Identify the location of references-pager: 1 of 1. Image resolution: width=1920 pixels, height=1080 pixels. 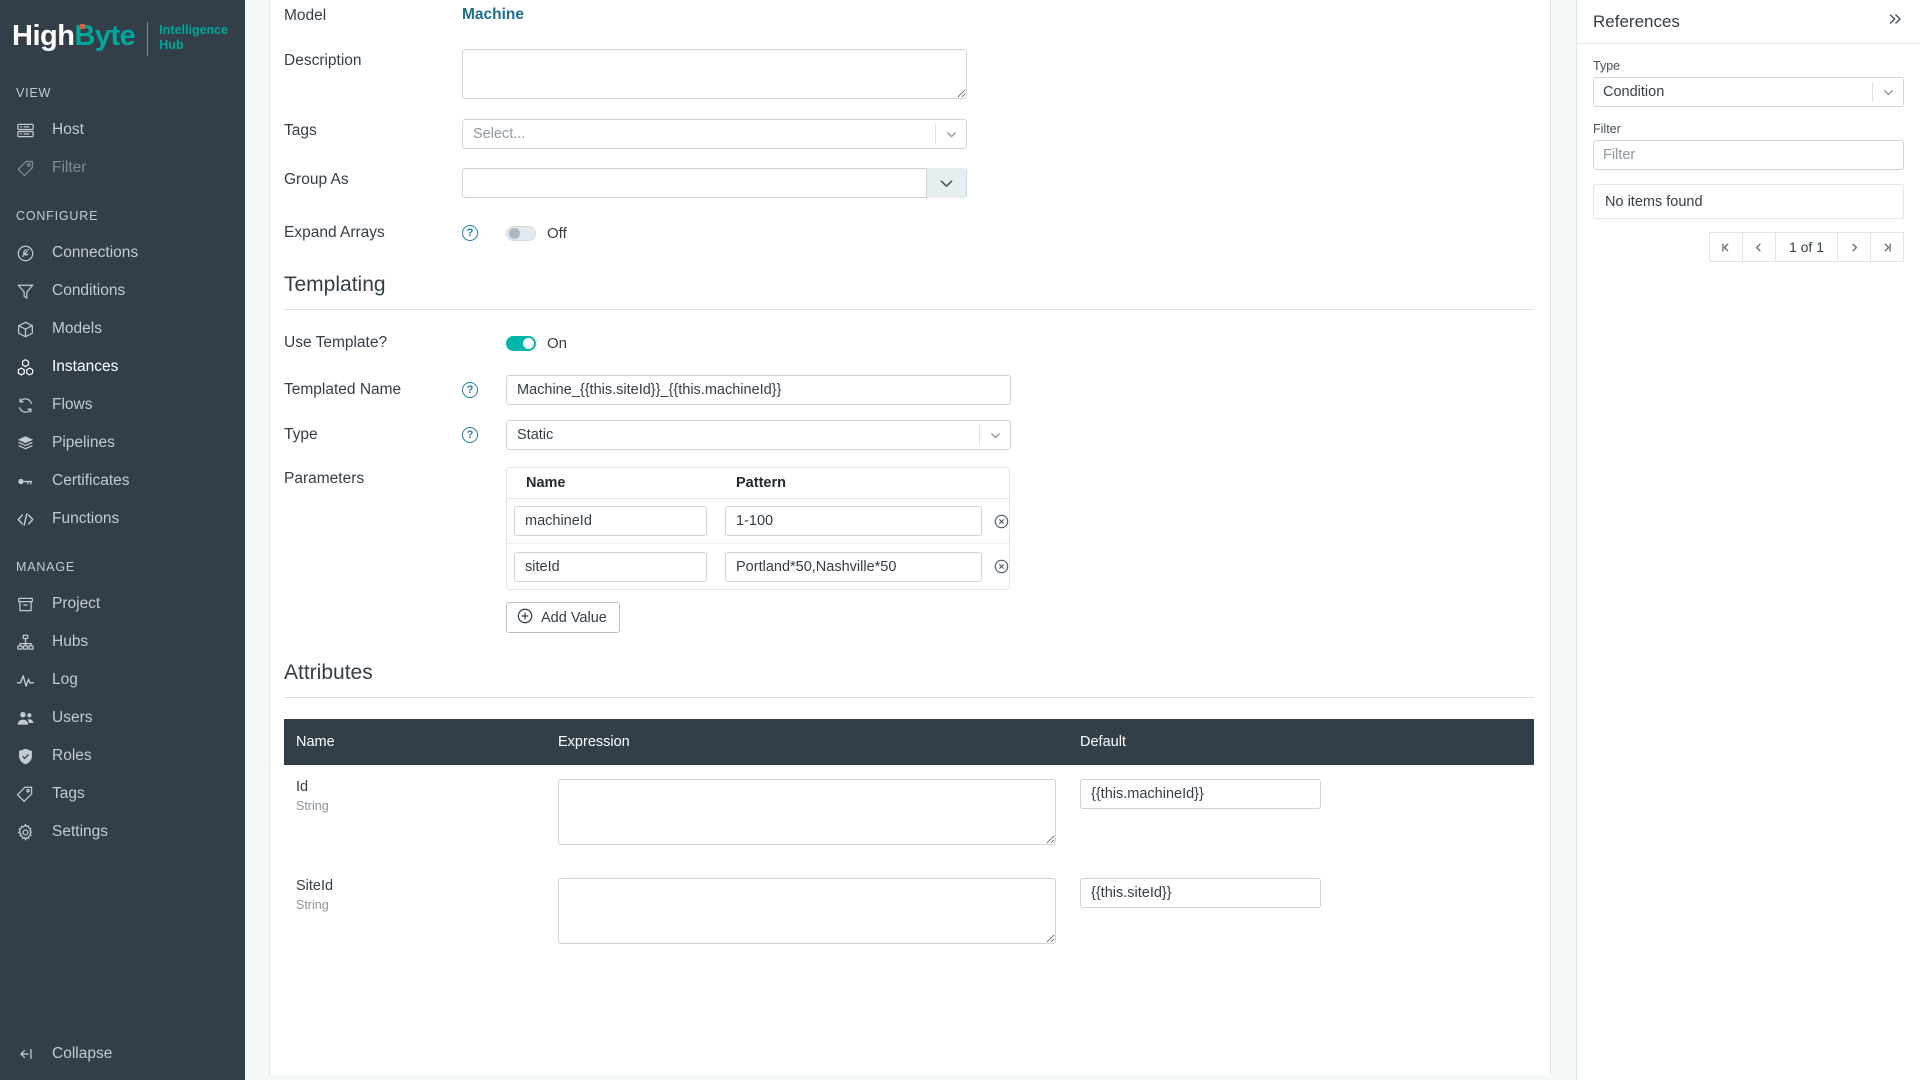
(1748, 247).